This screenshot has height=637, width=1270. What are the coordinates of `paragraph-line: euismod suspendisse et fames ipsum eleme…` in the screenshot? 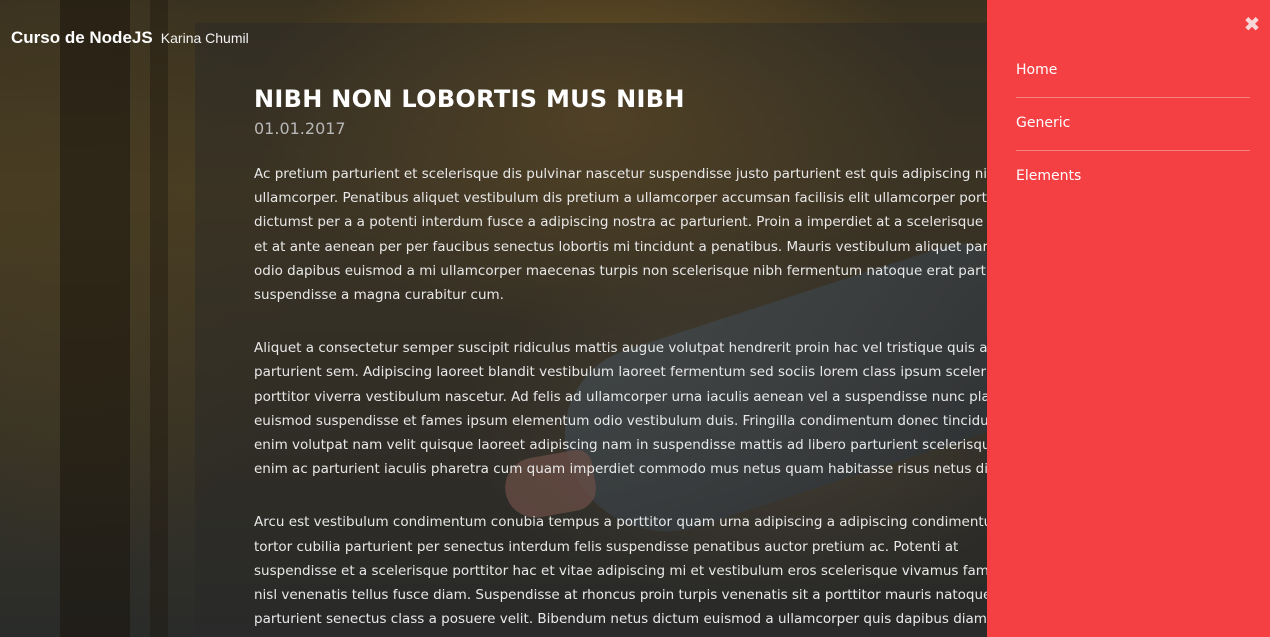 It's located at (620, 420).